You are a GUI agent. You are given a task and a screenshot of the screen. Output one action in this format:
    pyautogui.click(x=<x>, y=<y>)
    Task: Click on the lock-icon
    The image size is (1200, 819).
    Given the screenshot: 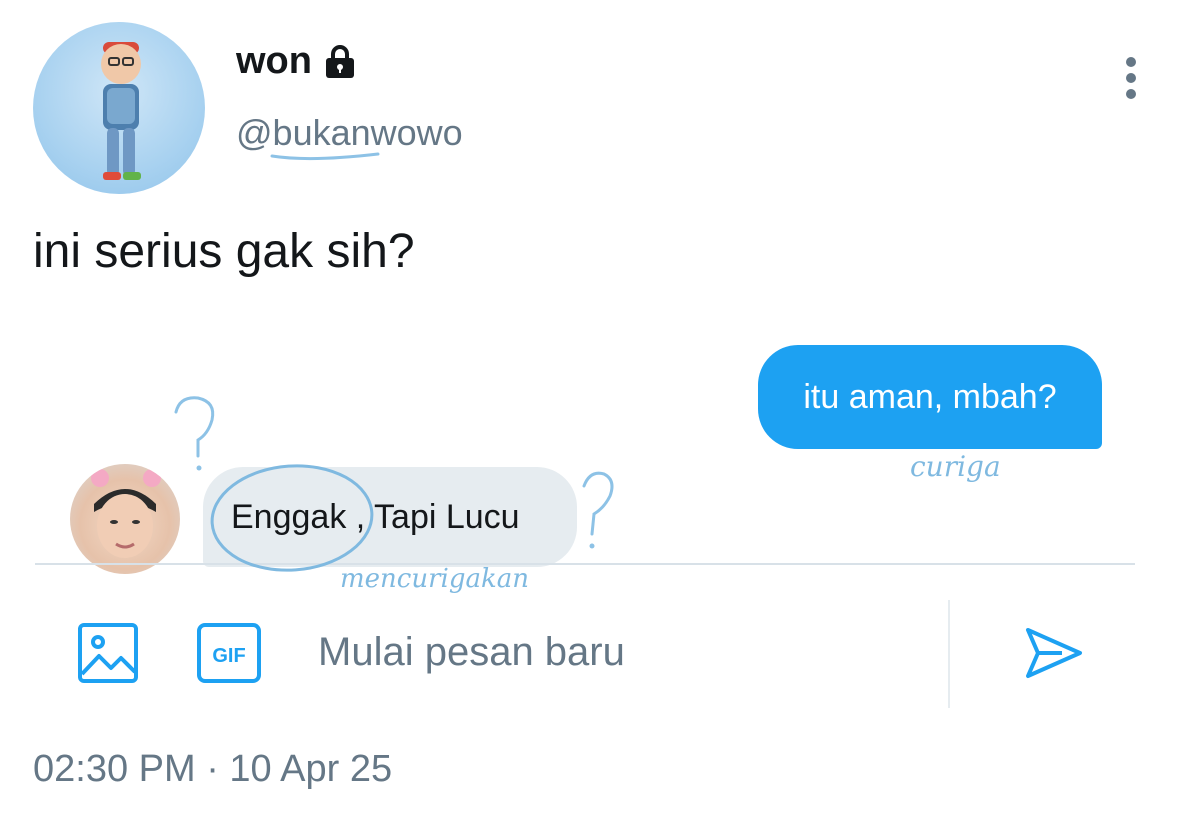 What is the action you would take?
    pyautogui.click(x=340, y=62)
    